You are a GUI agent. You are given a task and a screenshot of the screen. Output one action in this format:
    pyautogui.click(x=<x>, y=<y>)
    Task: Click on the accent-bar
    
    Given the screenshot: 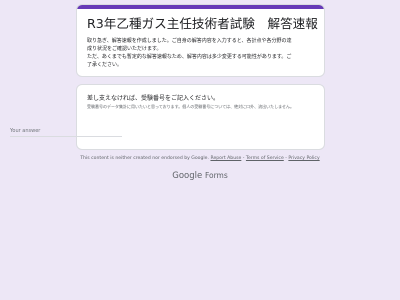 What is the action you would take?
    pyautogui.click(x=200, y=7)
    